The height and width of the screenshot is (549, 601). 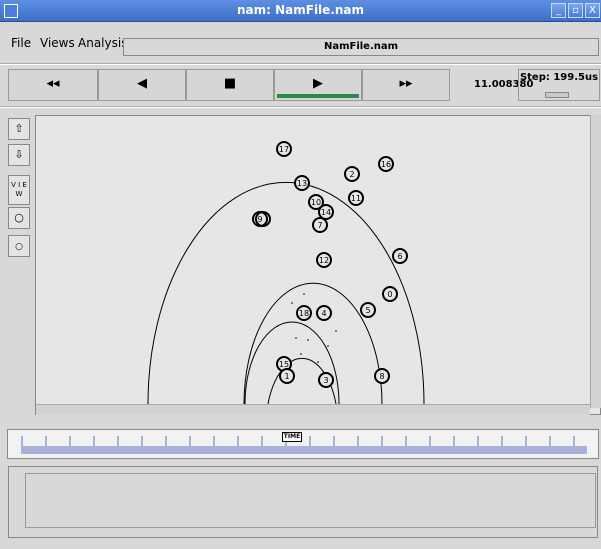 I want to click on node-label: 10, so click(x=316, y=202).